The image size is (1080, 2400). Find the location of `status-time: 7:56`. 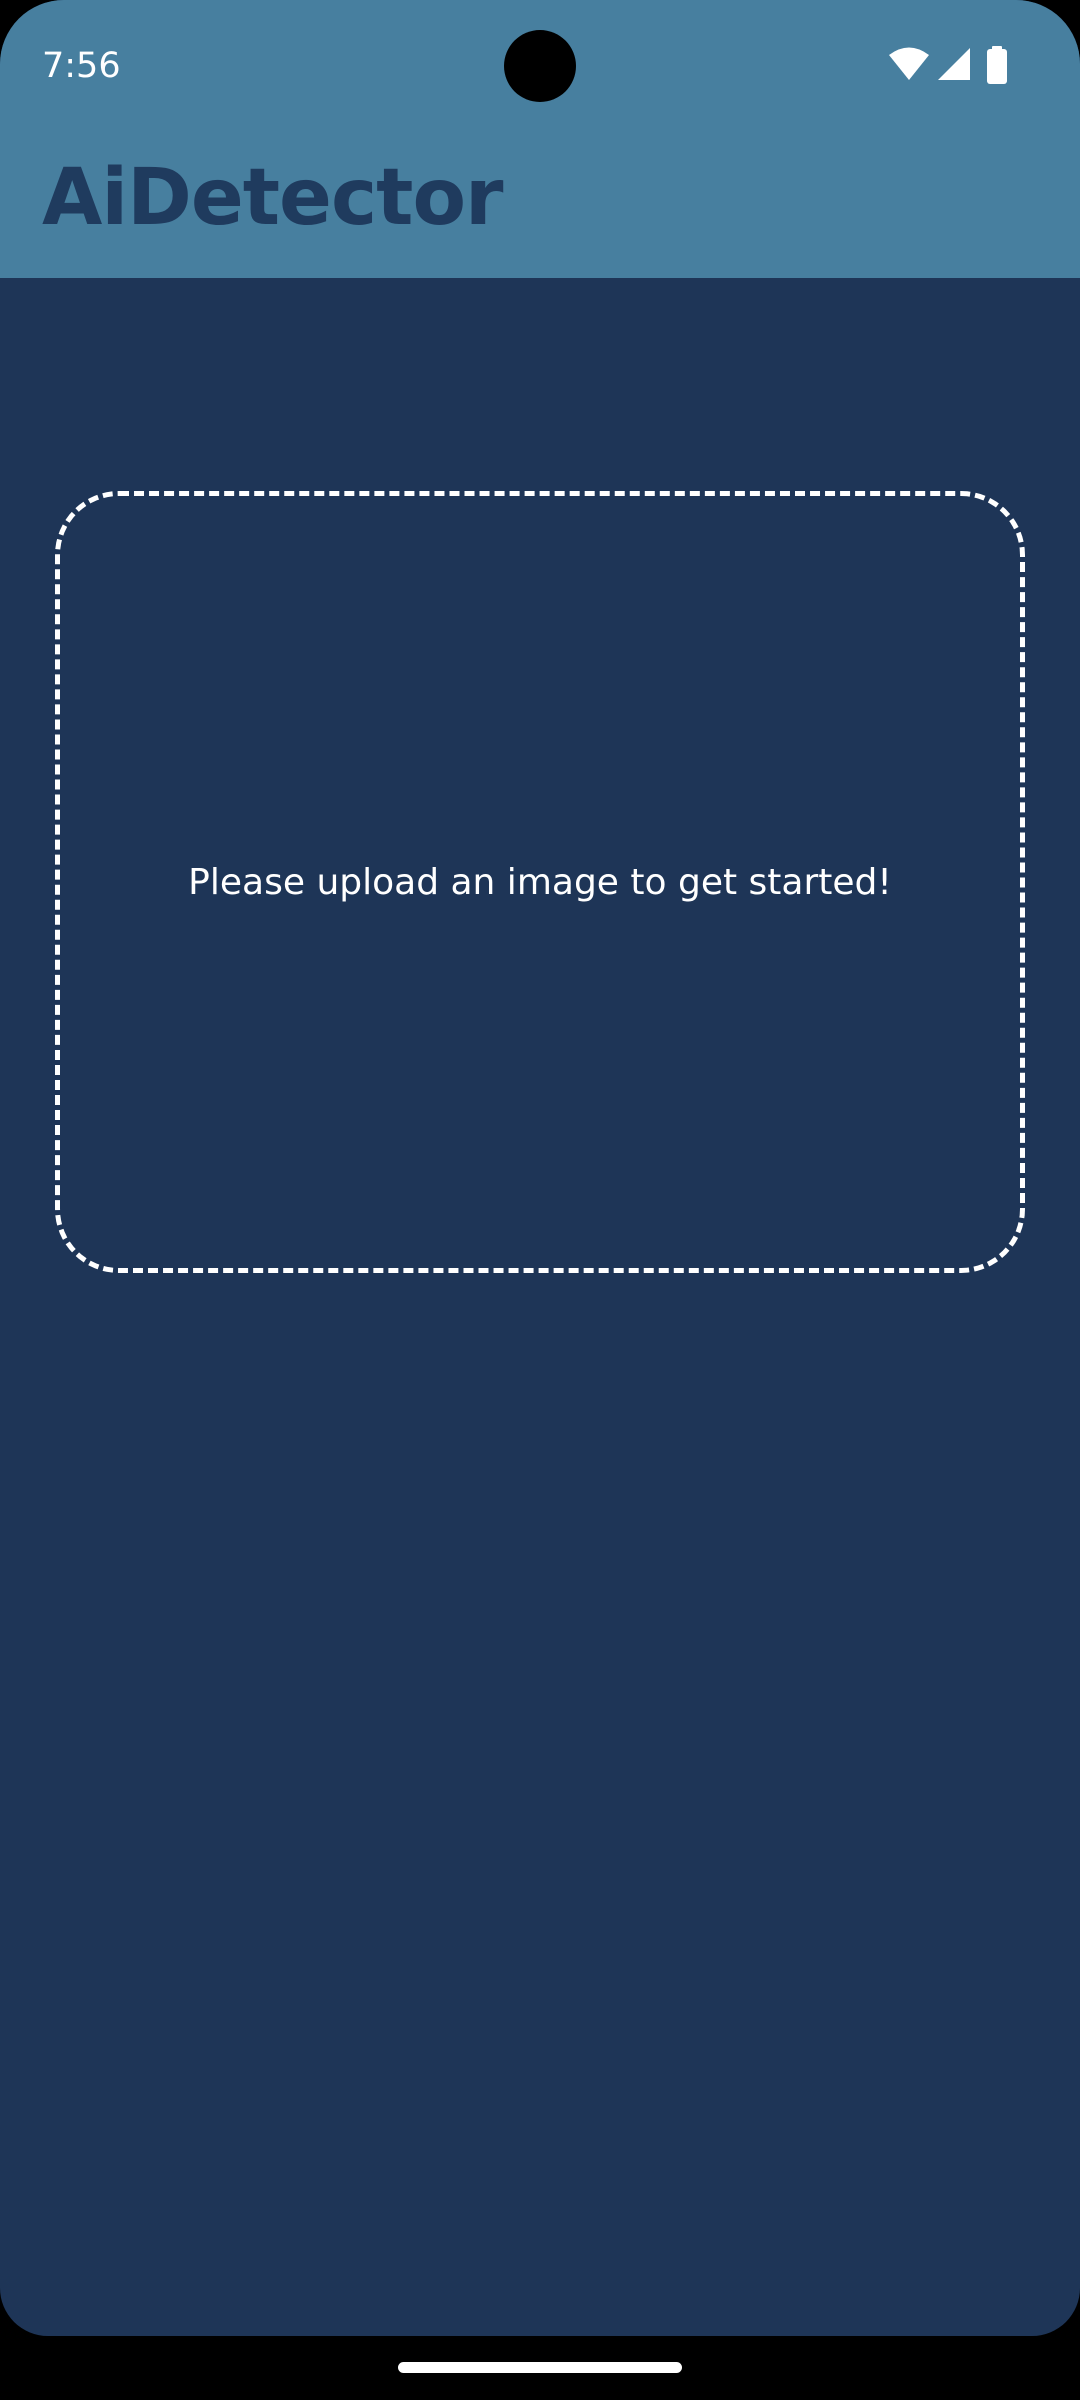

status-time: 7:56 is located at coordinates (81, 66).